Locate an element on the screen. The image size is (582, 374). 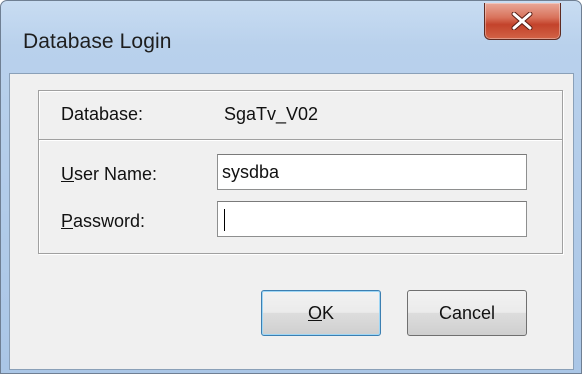
ok-button: OK is located at coordinates (321, 313).